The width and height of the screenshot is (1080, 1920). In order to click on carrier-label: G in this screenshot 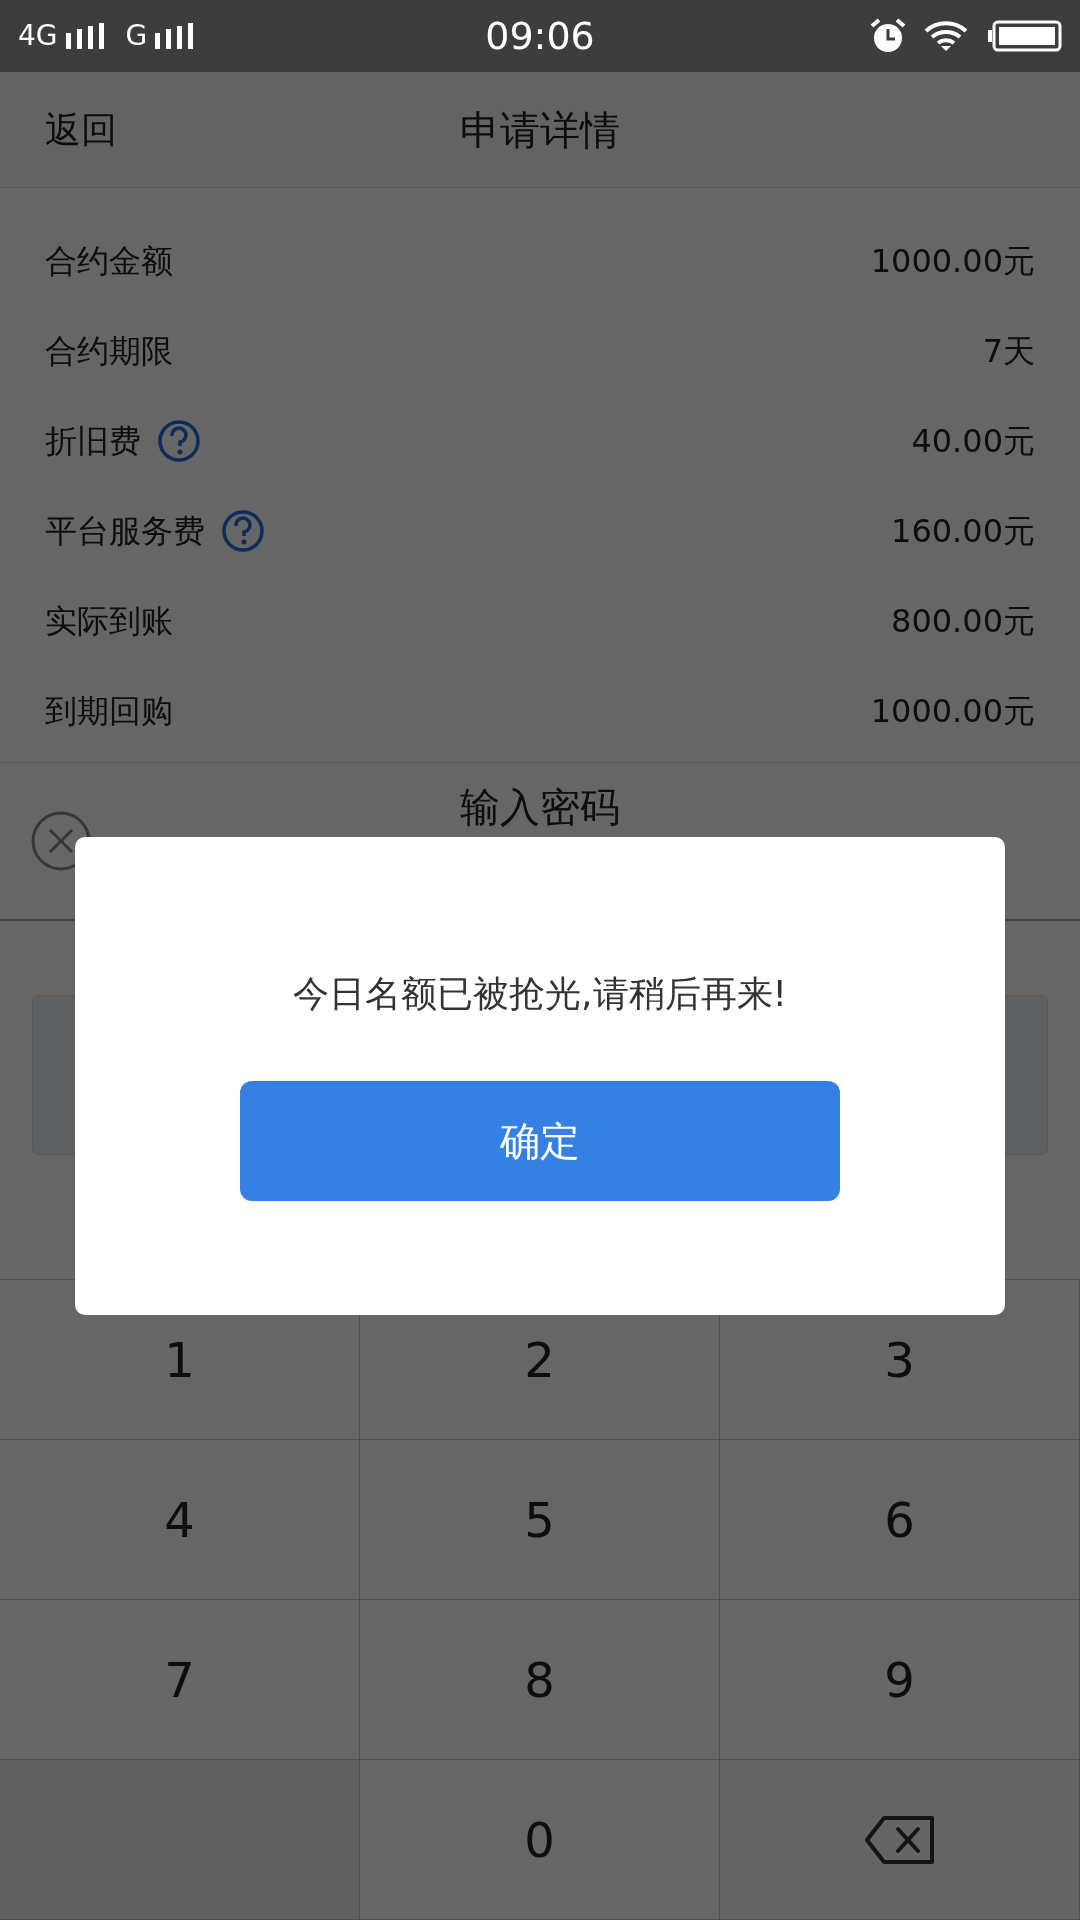, I will do `click(136, 36)`.